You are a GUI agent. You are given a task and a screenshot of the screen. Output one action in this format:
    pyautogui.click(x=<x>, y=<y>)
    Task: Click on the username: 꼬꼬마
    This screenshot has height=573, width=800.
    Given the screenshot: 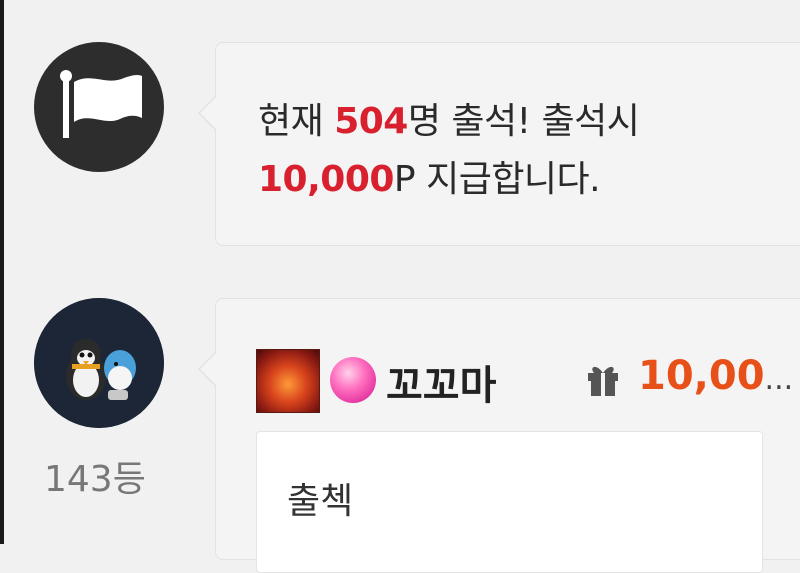 What is the action you would take?
    pyautogui.click(x=441, y=382)
    